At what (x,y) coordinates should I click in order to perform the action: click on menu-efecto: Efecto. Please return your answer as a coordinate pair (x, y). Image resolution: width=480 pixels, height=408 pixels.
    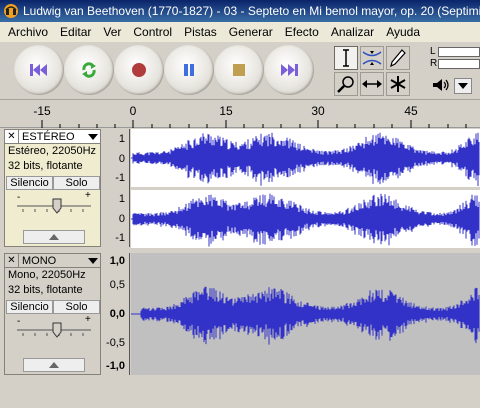
    Looking at the image, I should click on (302, 32).